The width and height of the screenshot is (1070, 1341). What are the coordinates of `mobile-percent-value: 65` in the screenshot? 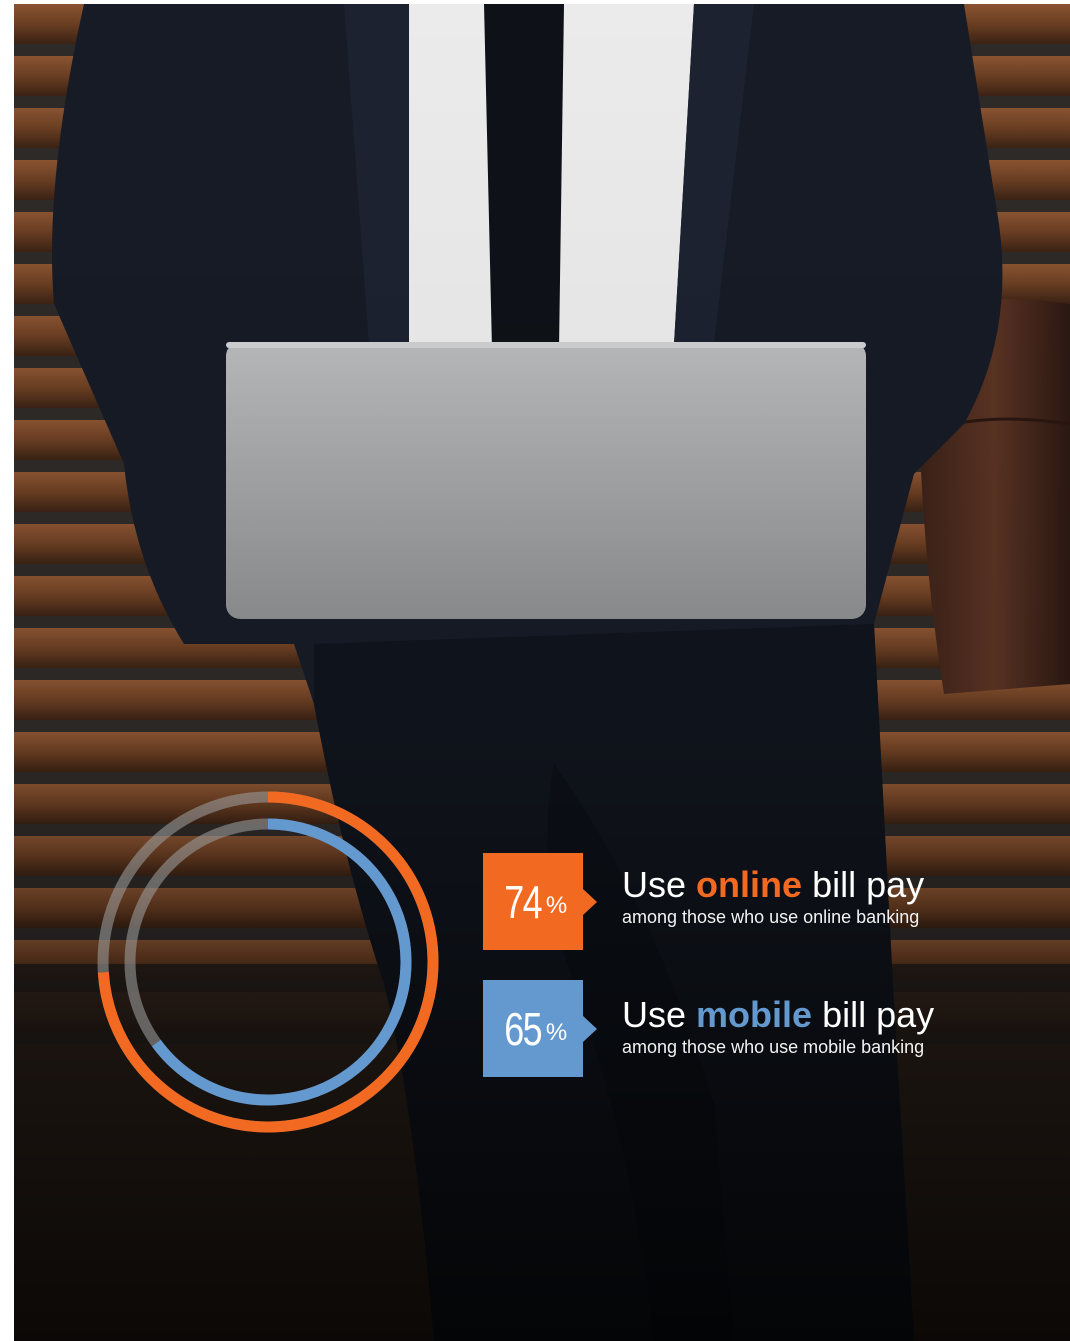 It's located at (522, 1028).